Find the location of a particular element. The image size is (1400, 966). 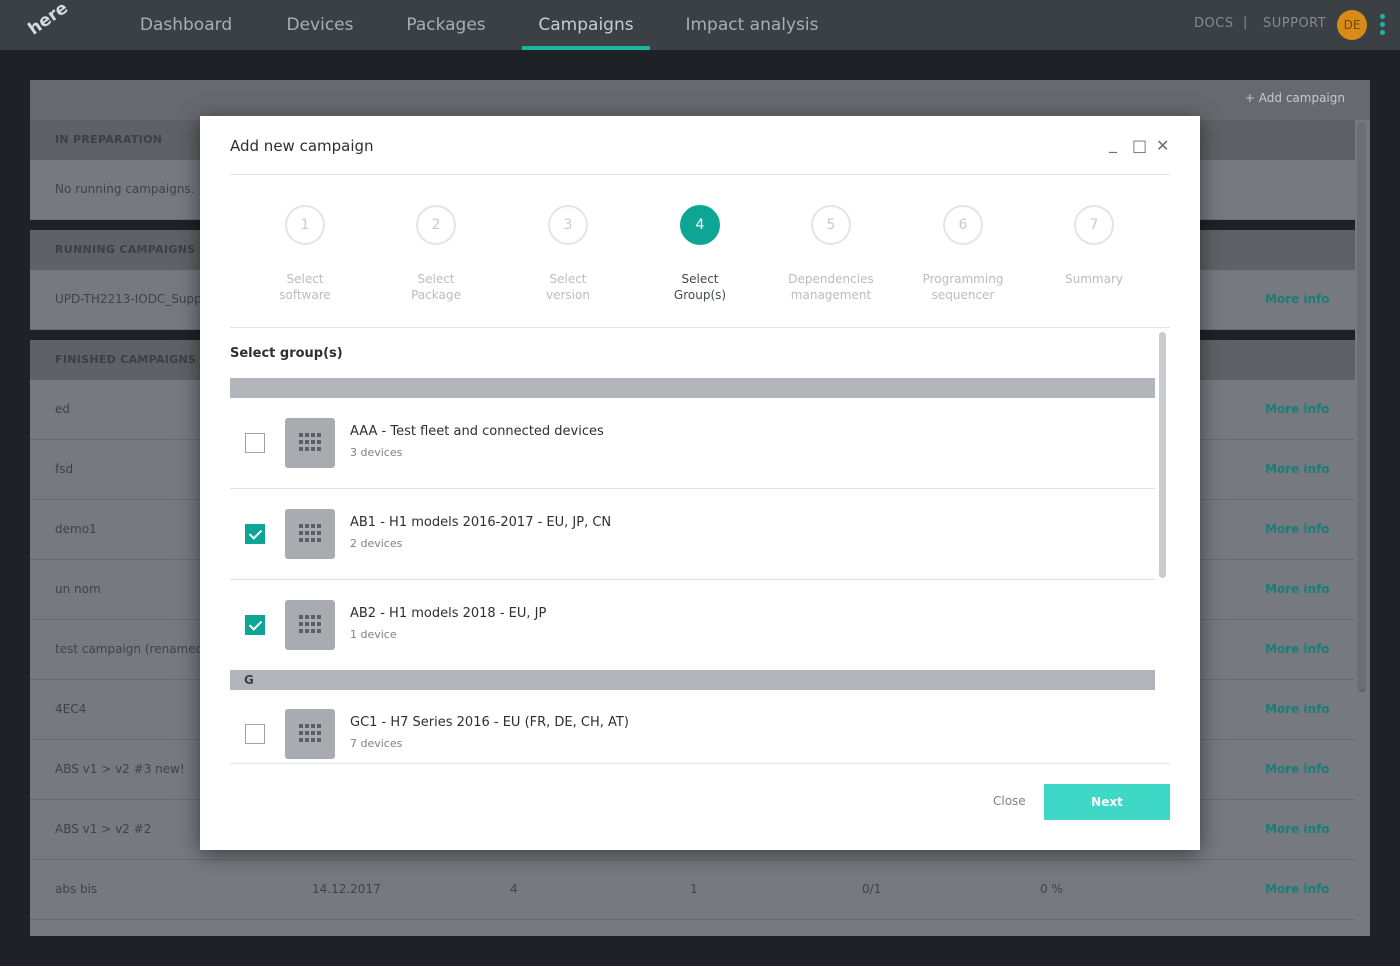

campaign-name: un nom is located at coordinates (78, 589).